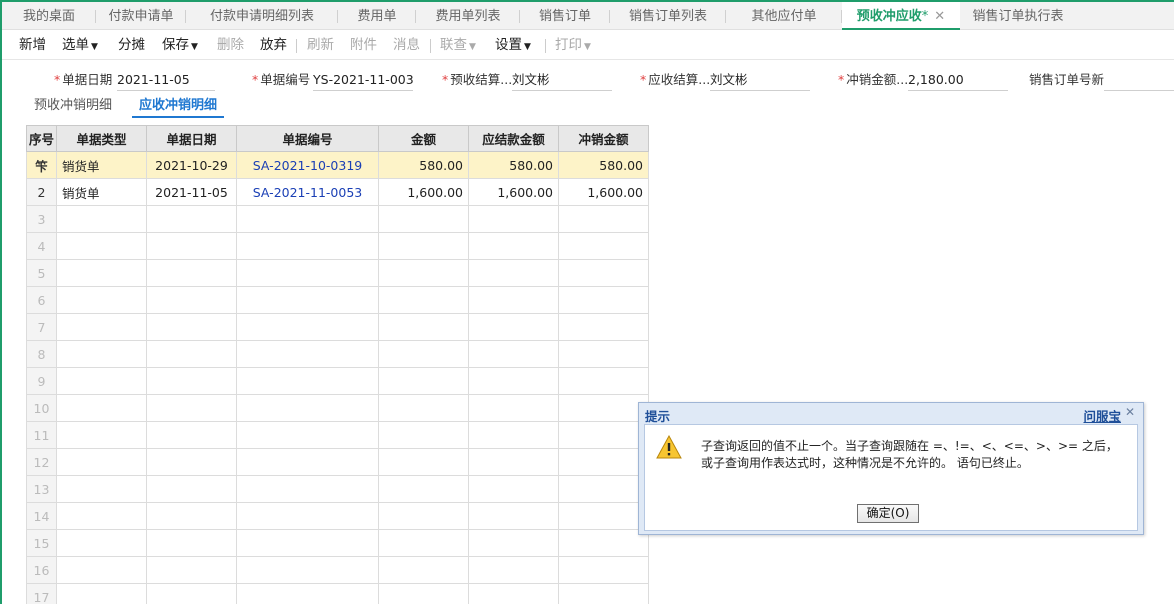 The image size is (1174, 604). Describe the element at coordinates (101, 138) in the screenshot. I see `col-header-doc-type: 单据类型` at that location.